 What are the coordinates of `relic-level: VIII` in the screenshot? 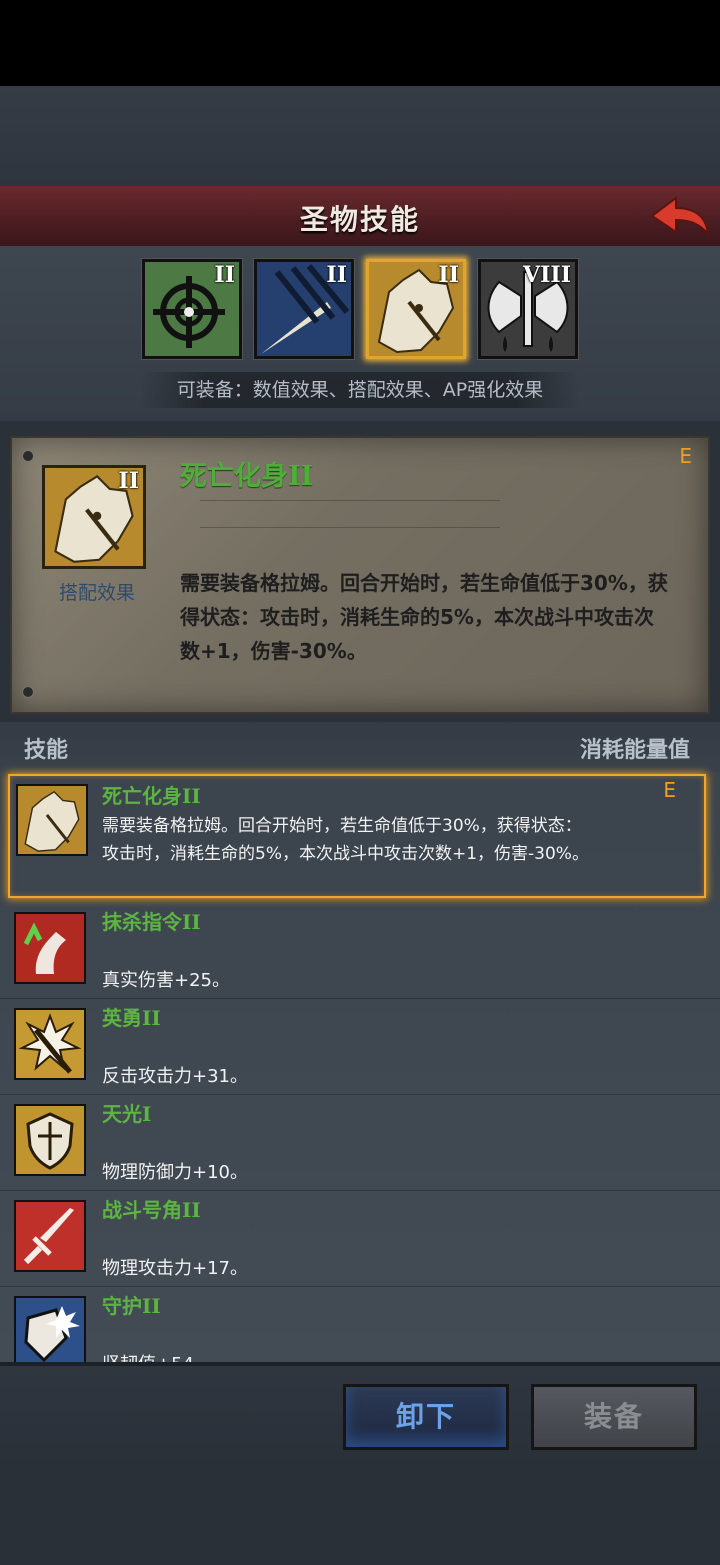 It's located at (547, 275).